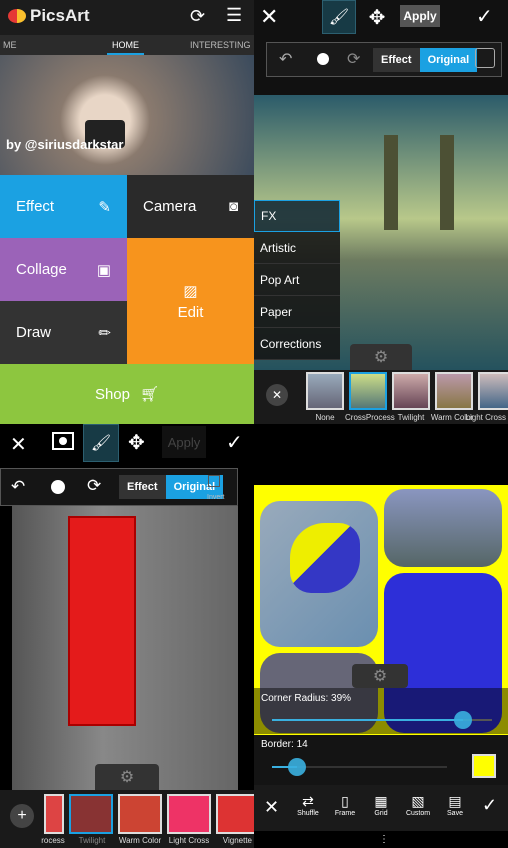  What do you see at coordinates (297, 312) in the screenshot?
I see `menu-item-paper: Paper` at bounding box center [297, 312].